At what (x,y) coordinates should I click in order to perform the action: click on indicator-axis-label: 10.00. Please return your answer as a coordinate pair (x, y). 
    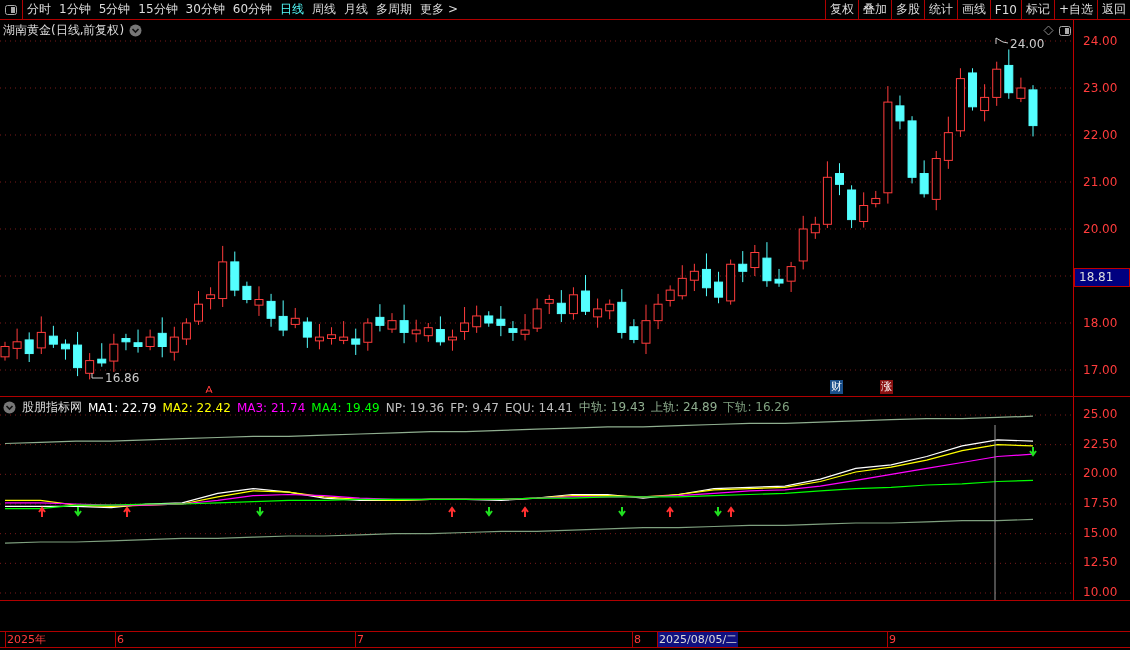
    Looking at the image, I should click on (1100, 592).